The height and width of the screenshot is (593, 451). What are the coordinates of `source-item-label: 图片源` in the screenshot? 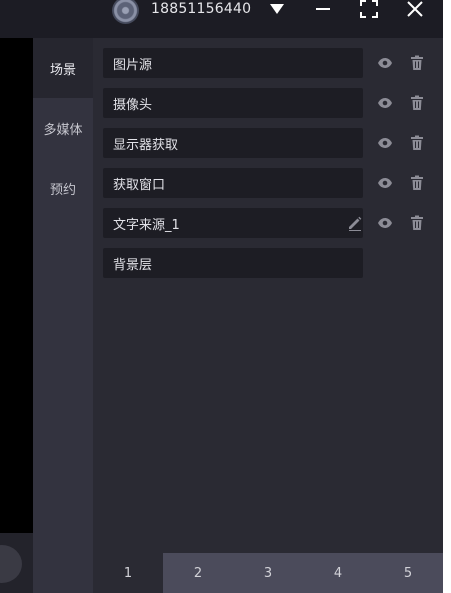 It's located at (133, 65).